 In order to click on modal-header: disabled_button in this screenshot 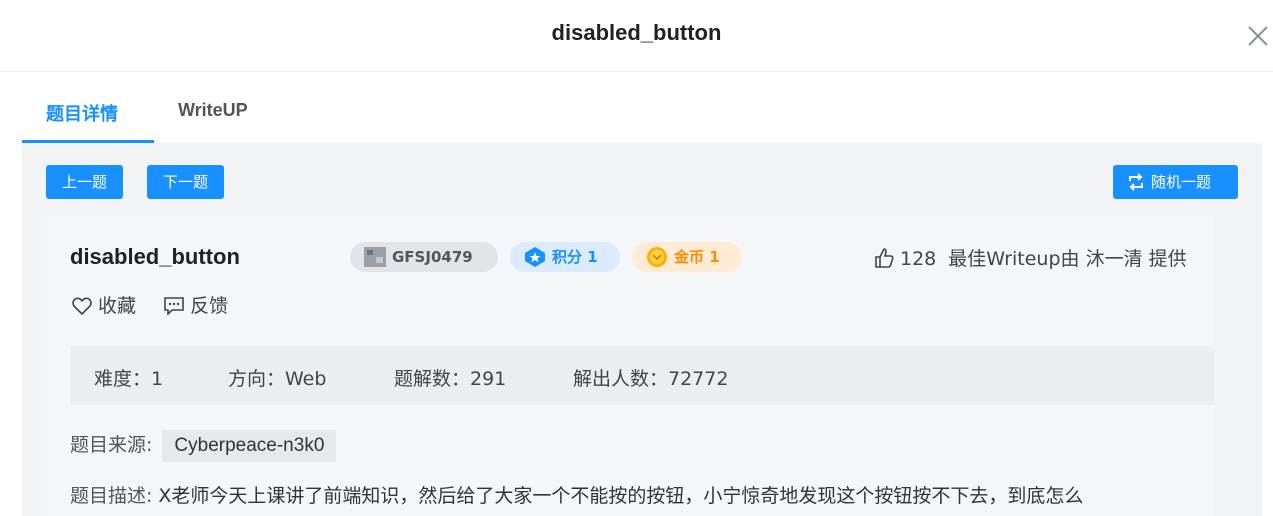, I will do `click(636, 36)`.